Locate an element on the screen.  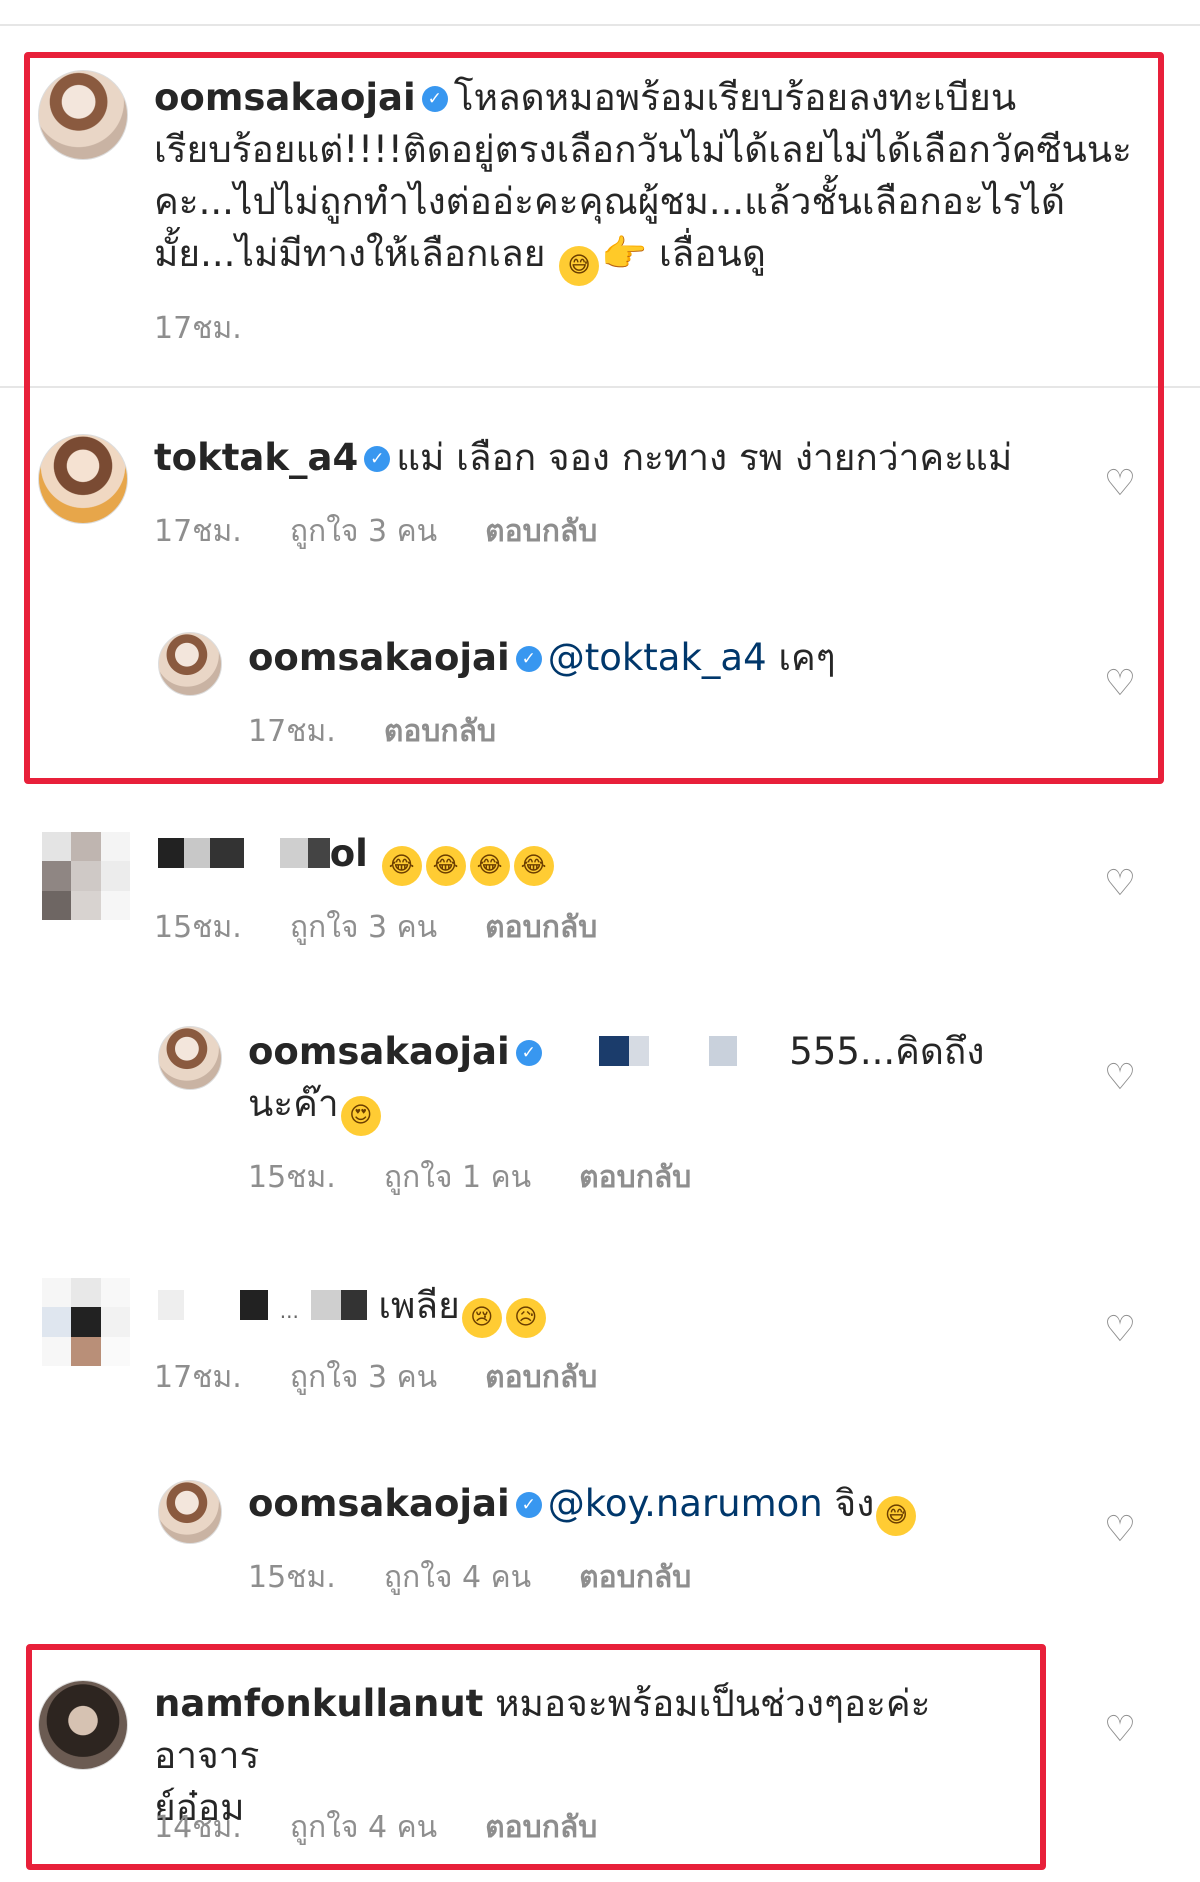
comment-meta: 15ชม. ถูกใจ 3 คน ตอบกลับ is located at coordinates (399, 927).